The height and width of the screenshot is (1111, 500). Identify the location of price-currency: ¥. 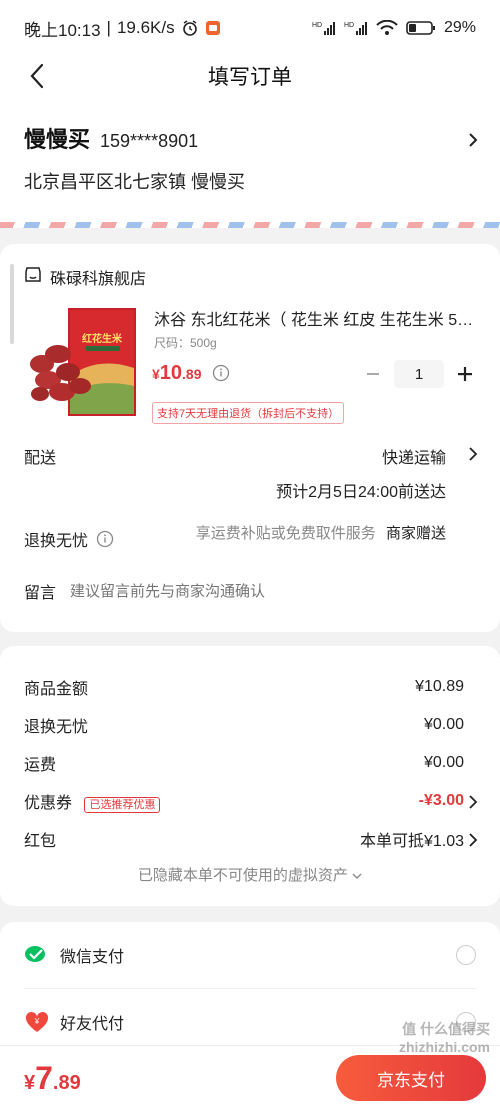
(156, 374).